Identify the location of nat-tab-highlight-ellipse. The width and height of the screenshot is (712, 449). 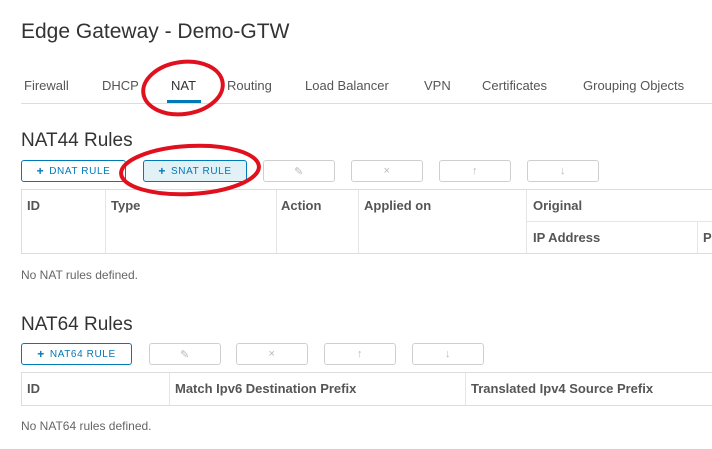
(183, 88).